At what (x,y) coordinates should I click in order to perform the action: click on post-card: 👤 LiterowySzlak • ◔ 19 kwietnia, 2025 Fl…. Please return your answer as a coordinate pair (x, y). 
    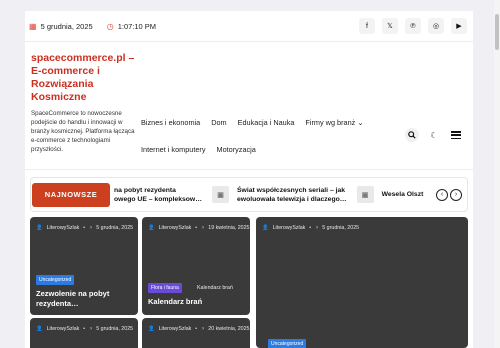
    Looking at the image, I should click on (196, 266).